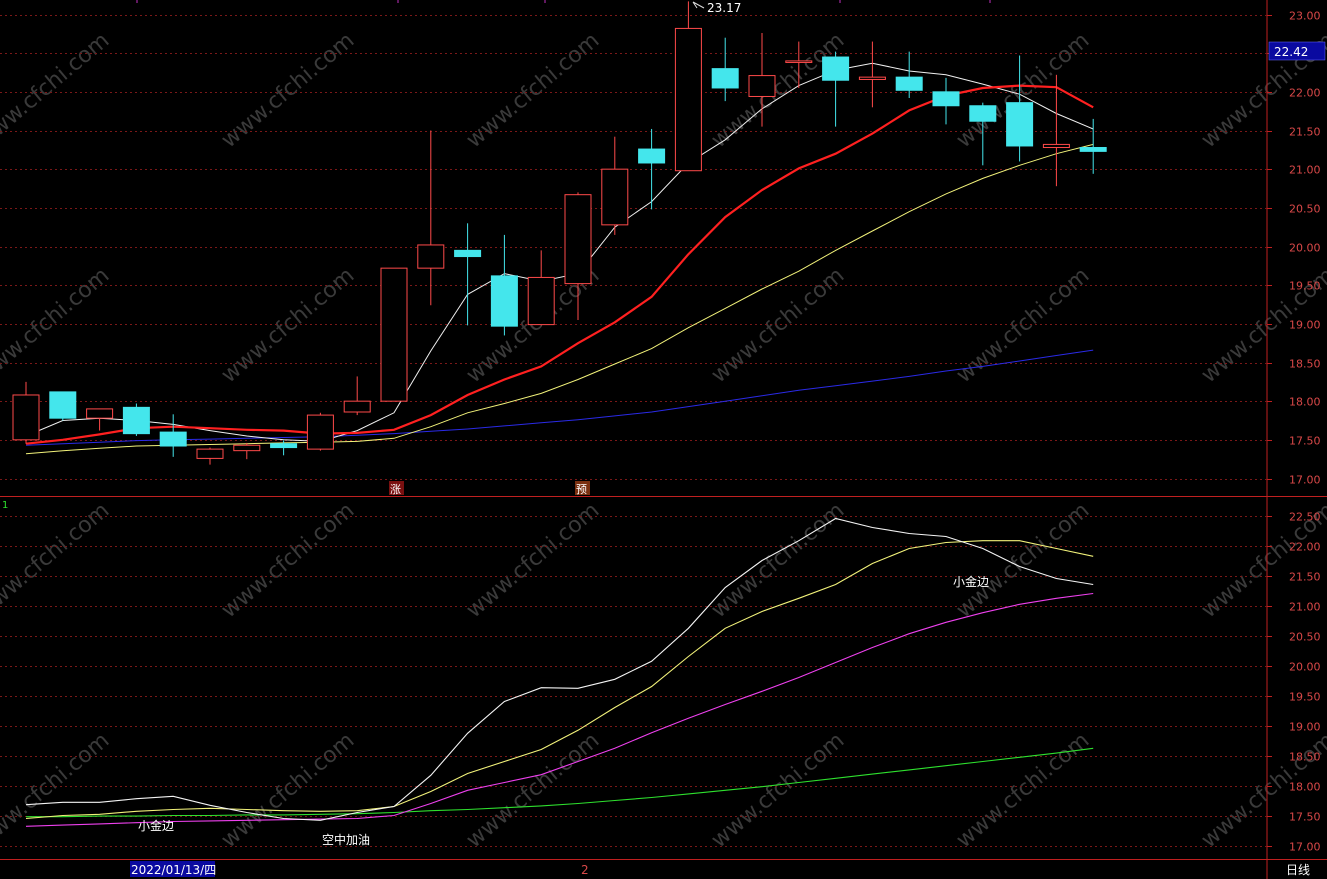 Image resolution: width=1327 pixels, height=879 pixels. I want to click on svg-text: 2022/01/13/四, so click(173, 870).